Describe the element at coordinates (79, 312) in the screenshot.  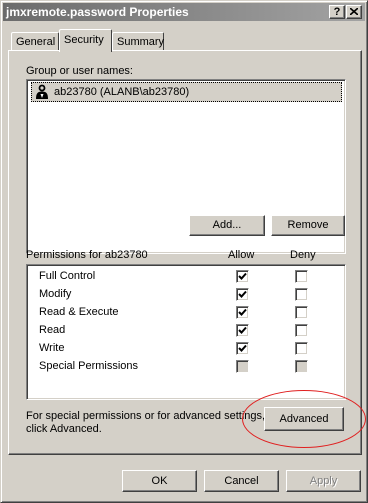
I see `permission-read-execute: Read & Execute` at that location.